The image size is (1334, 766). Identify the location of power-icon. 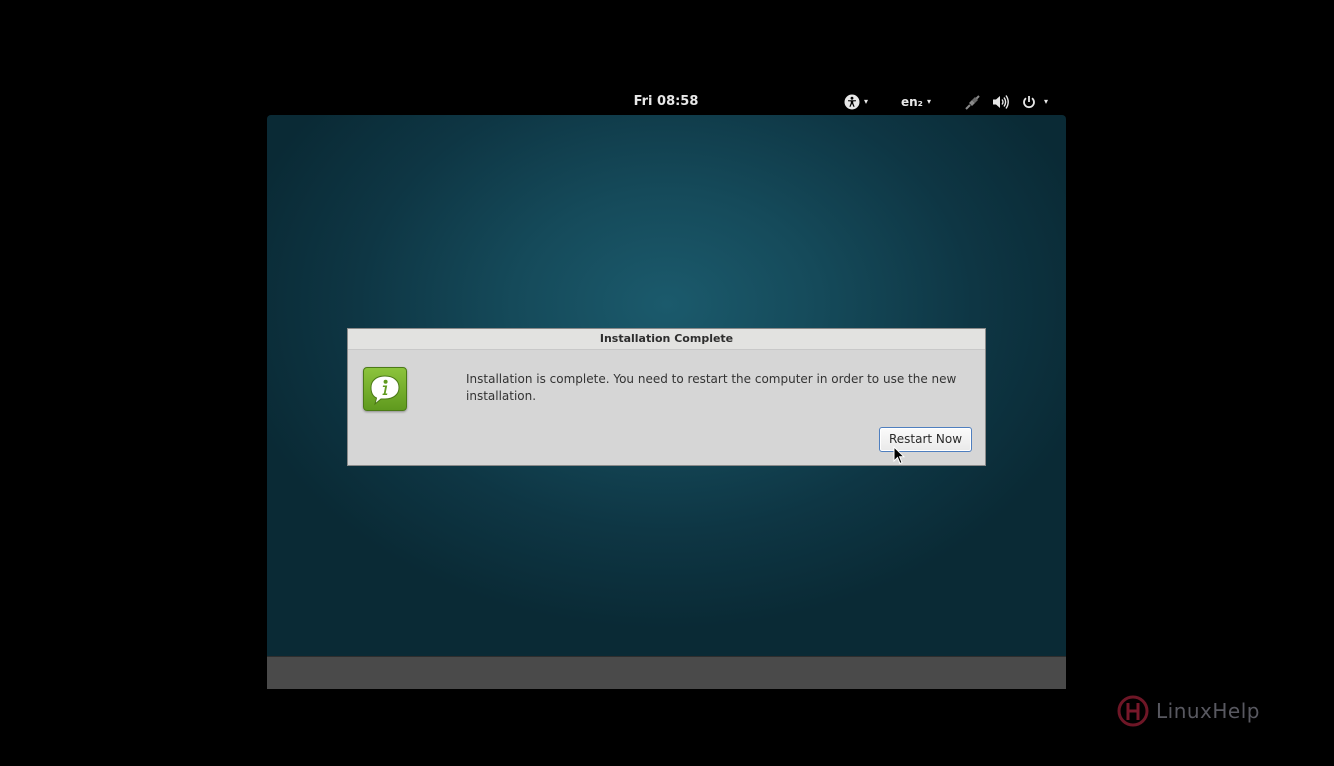
(1029, 102).